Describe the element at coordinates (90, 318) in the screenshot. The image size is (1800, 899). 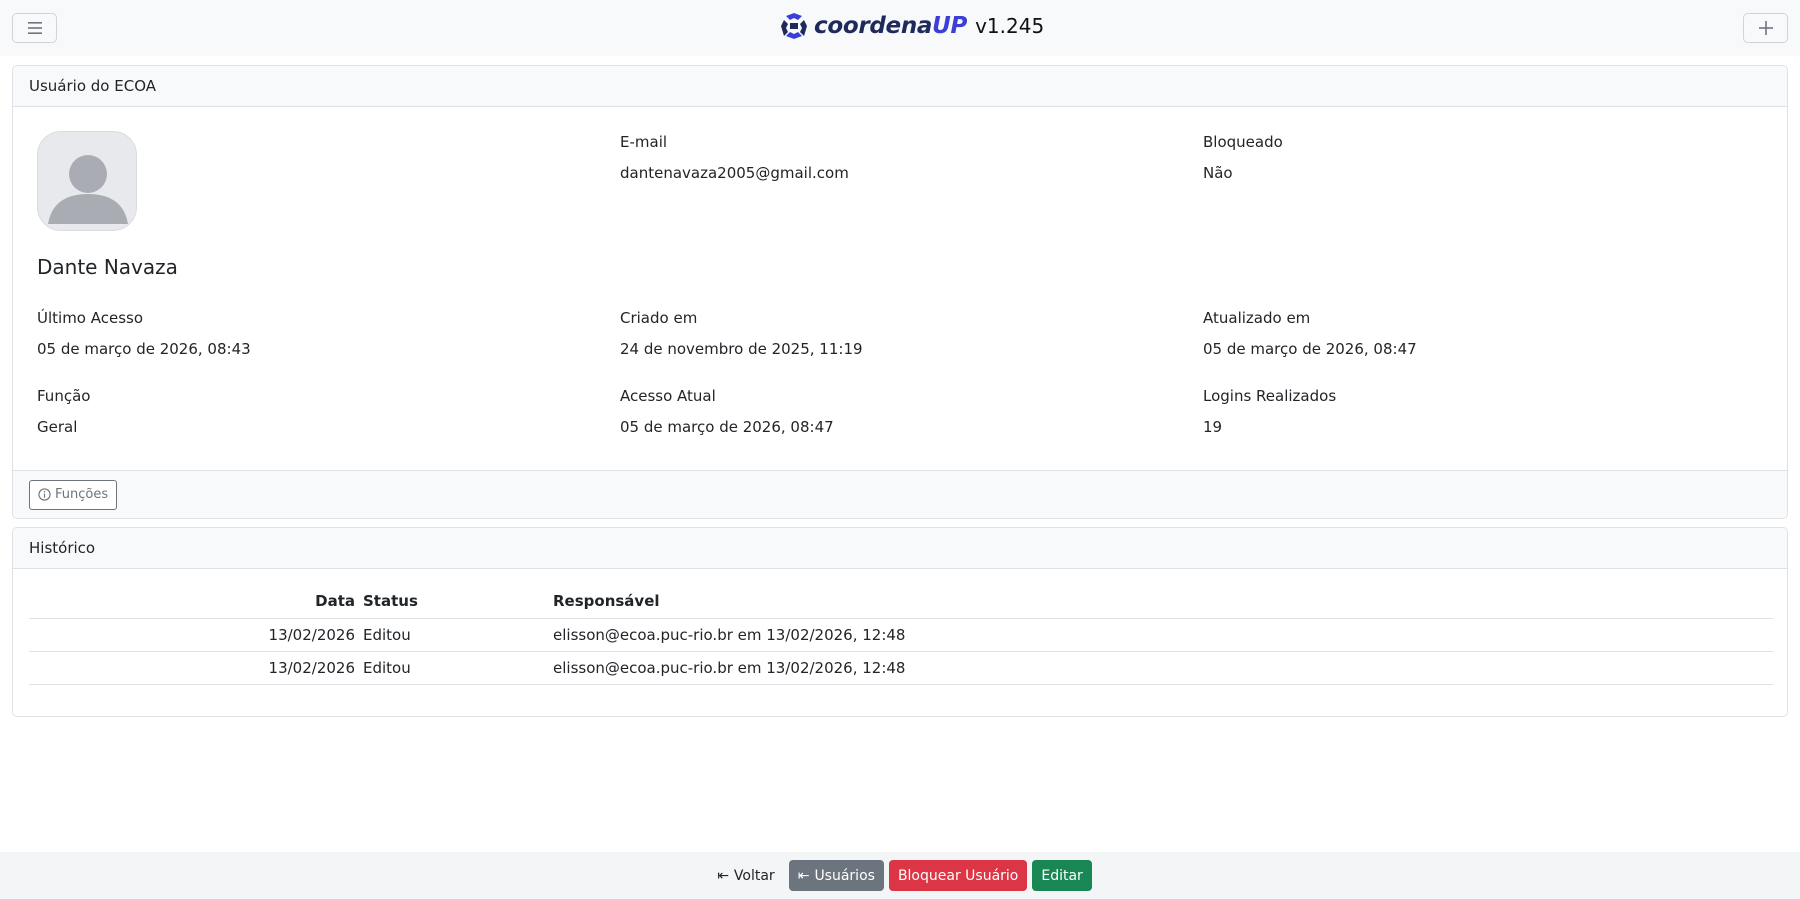
I see `field-label: Último Acesso` at that location.